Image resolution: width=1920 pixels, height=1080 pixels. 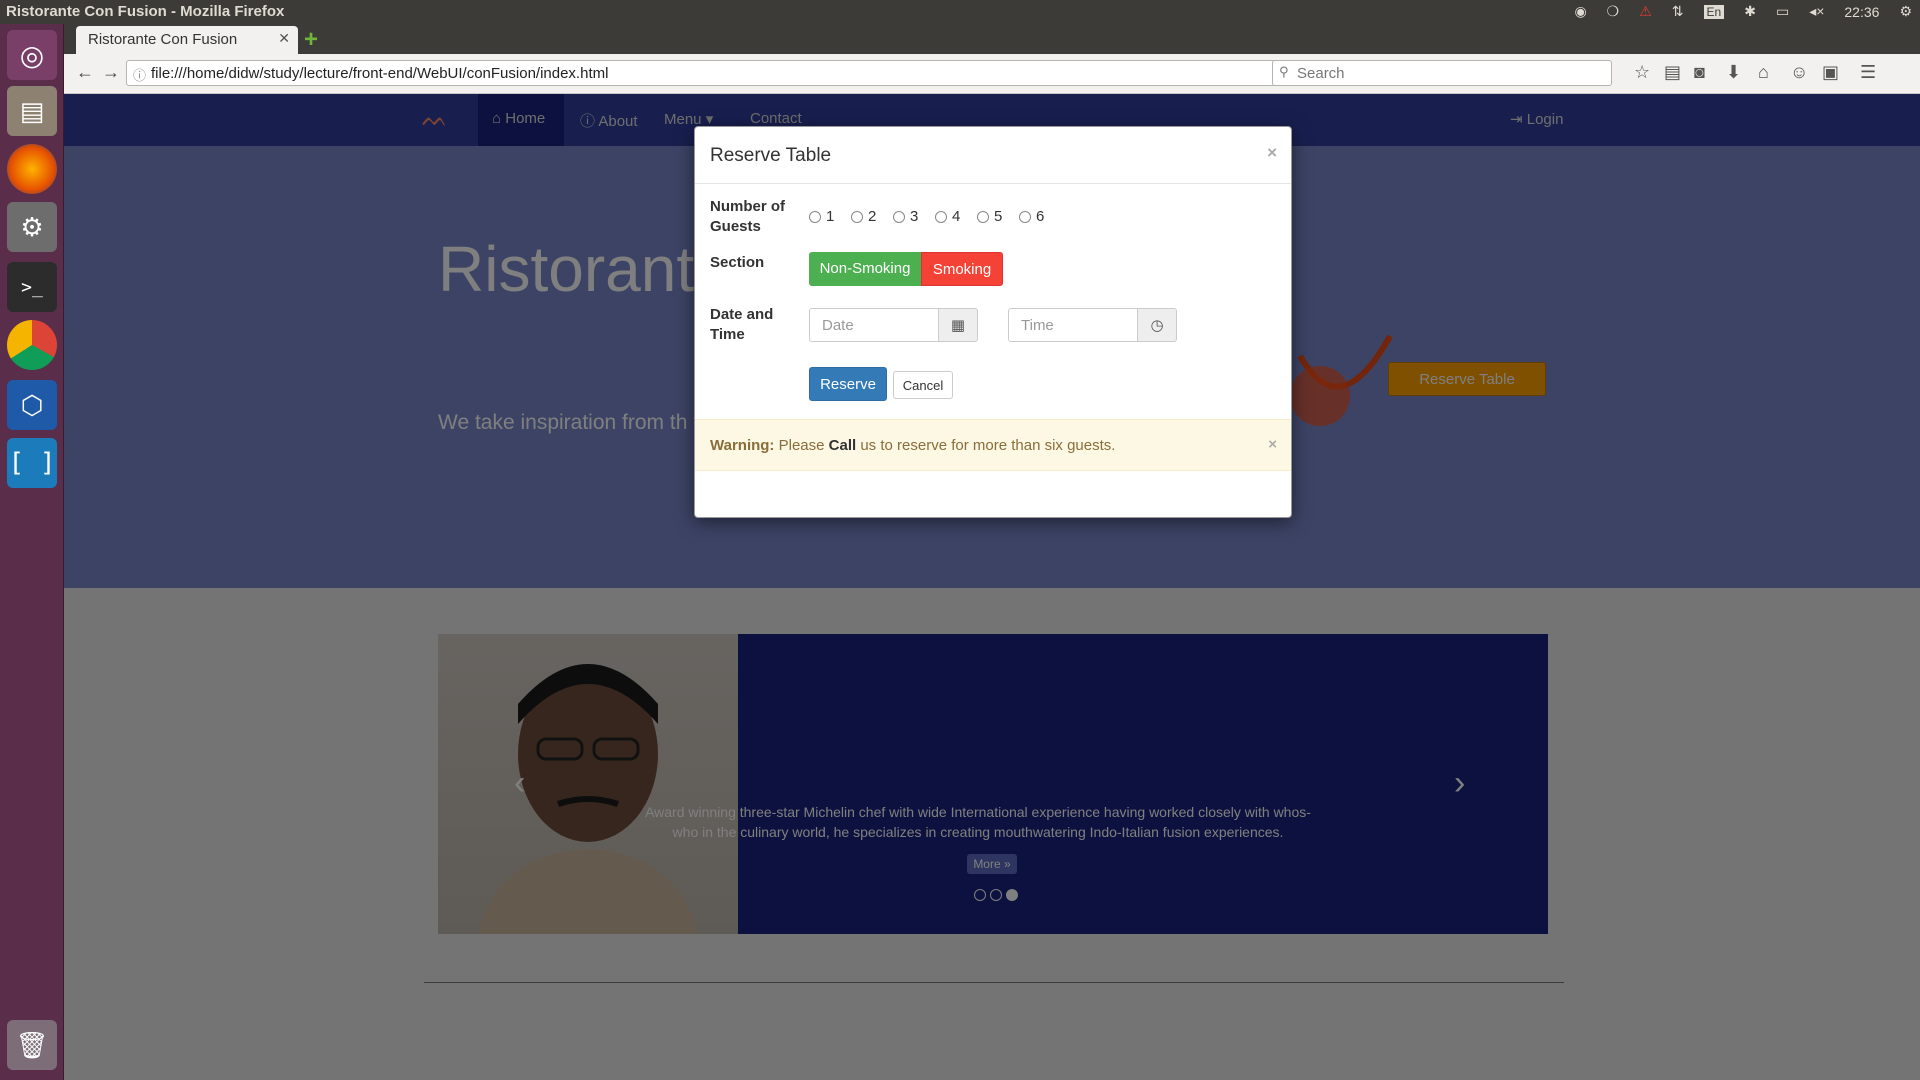 What do you see at coordinates (962, 269) in the screenshot?
I see `smoking-button: Smoking` at bounding box center [962, 269].